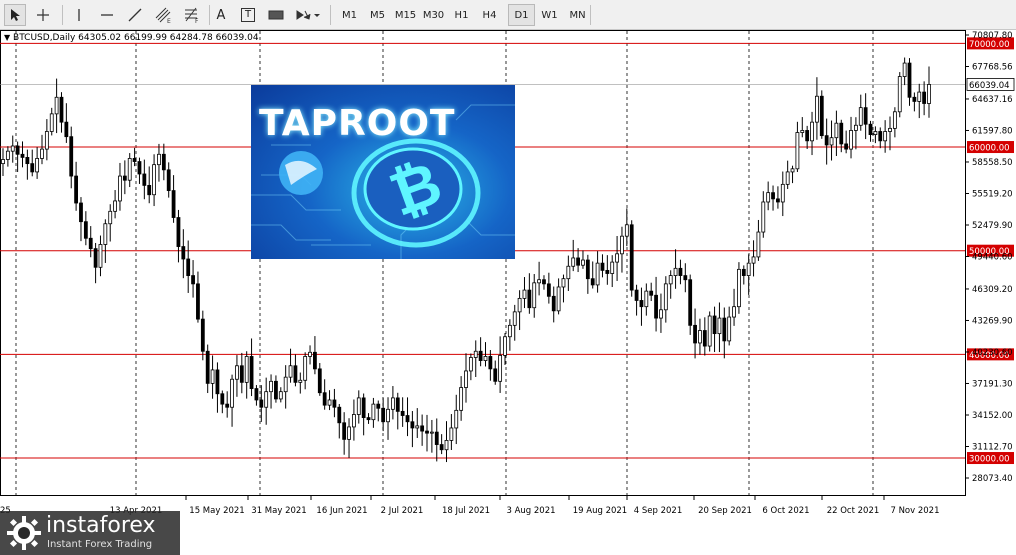  Describe the element at coordinates (192, 15) in the screenshot. I see `fibonacci-tool-icon: F` at that location.